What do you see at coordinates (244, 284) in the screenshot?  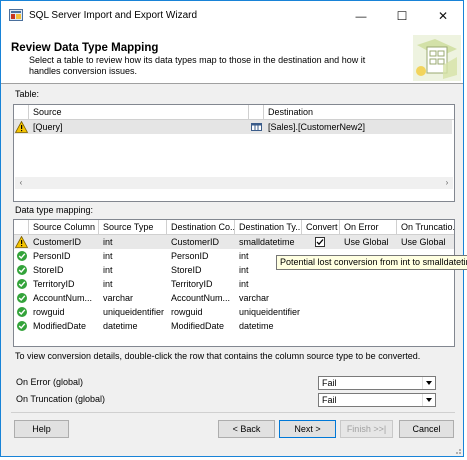 I see `cell-destination-type: int` at bounding box center [244, 284].